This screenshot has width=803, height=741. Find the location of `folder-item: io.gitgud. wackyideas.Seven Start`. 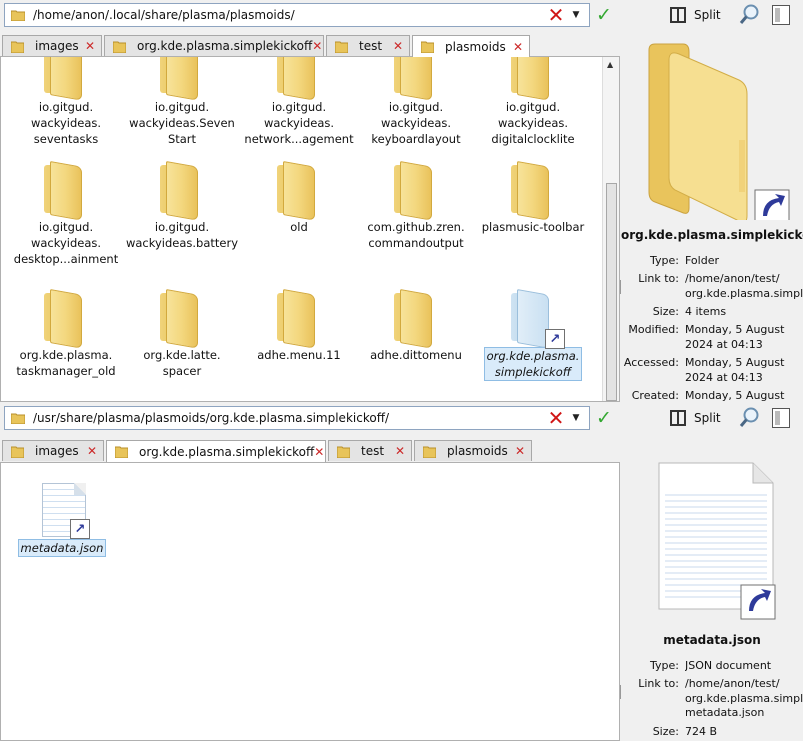

folder-item: io.gitgud. wackyideas.Seven Start is located at coordinates (182, 102).